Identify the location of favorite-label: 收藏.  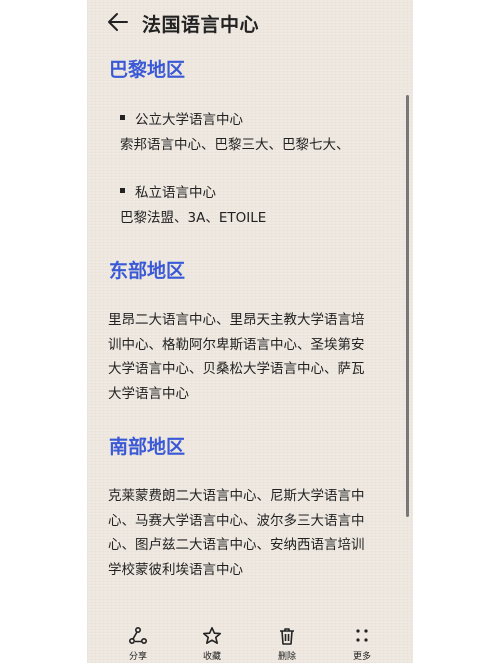
(211, 657).